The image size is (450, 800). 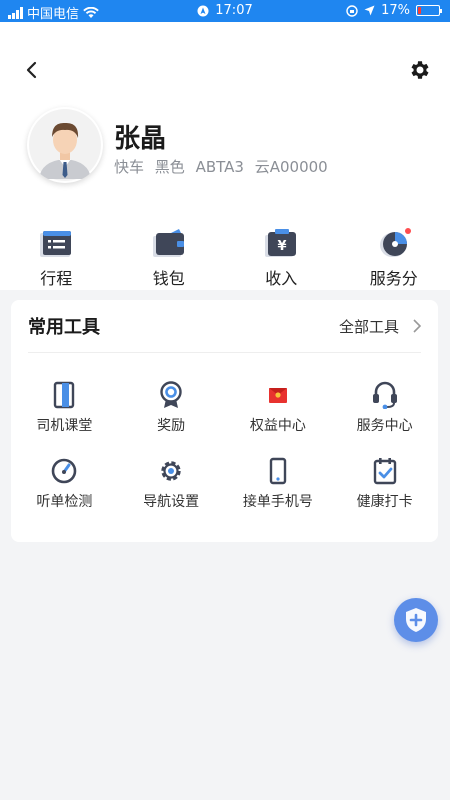 I want to click on red-envelope-icon, so click(x=277, y=395).